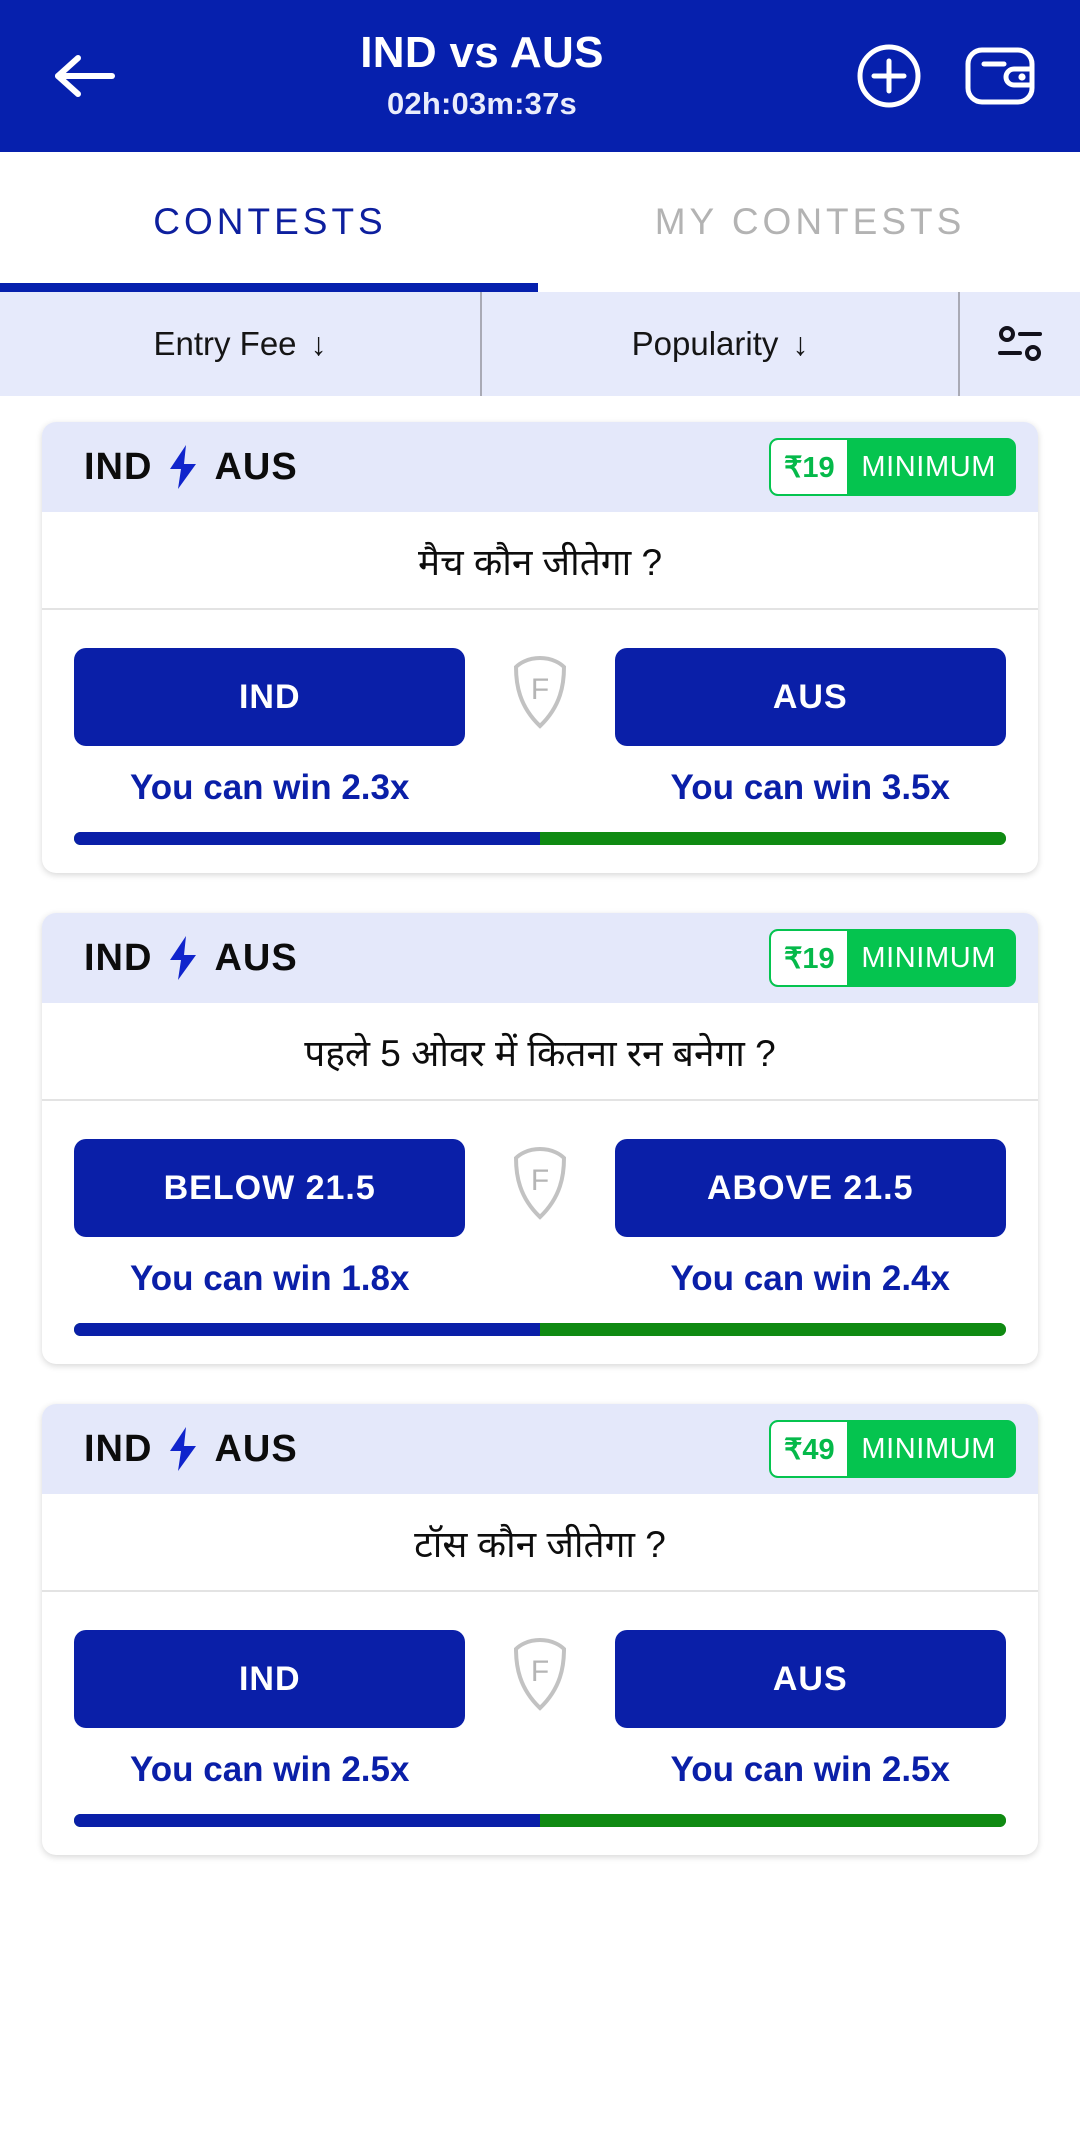  I want to click on contest-question: मैच कौन जीतेगा ?, so click(540, 561).